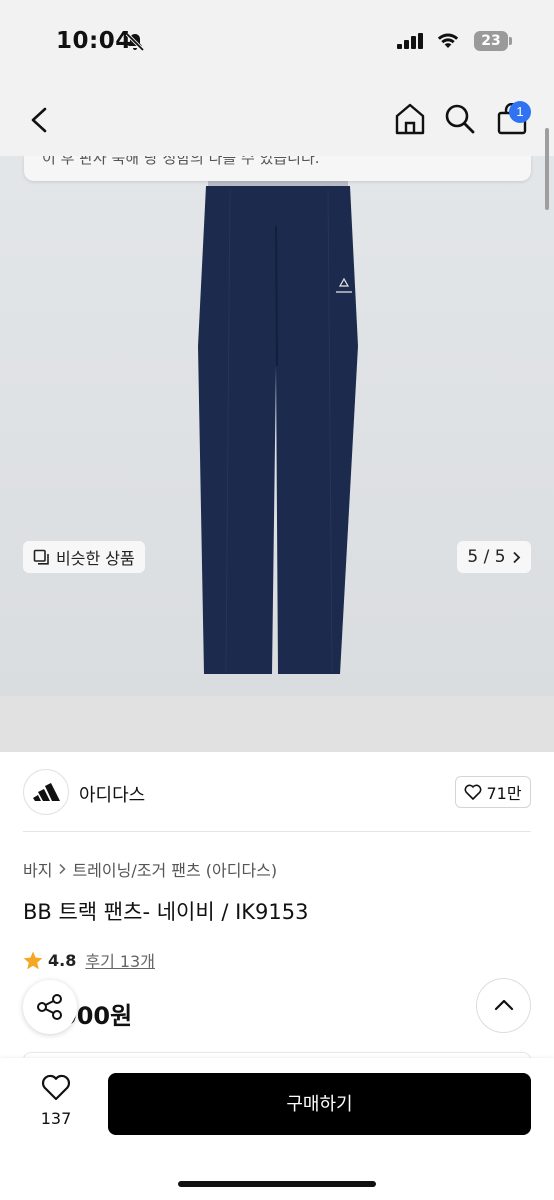 Image resolution: width=554 pixels, height=1200 pixels. Describe the element at coordinates (56, 1118) in the screenshot. I see `wishlist-count: 137` at that location.